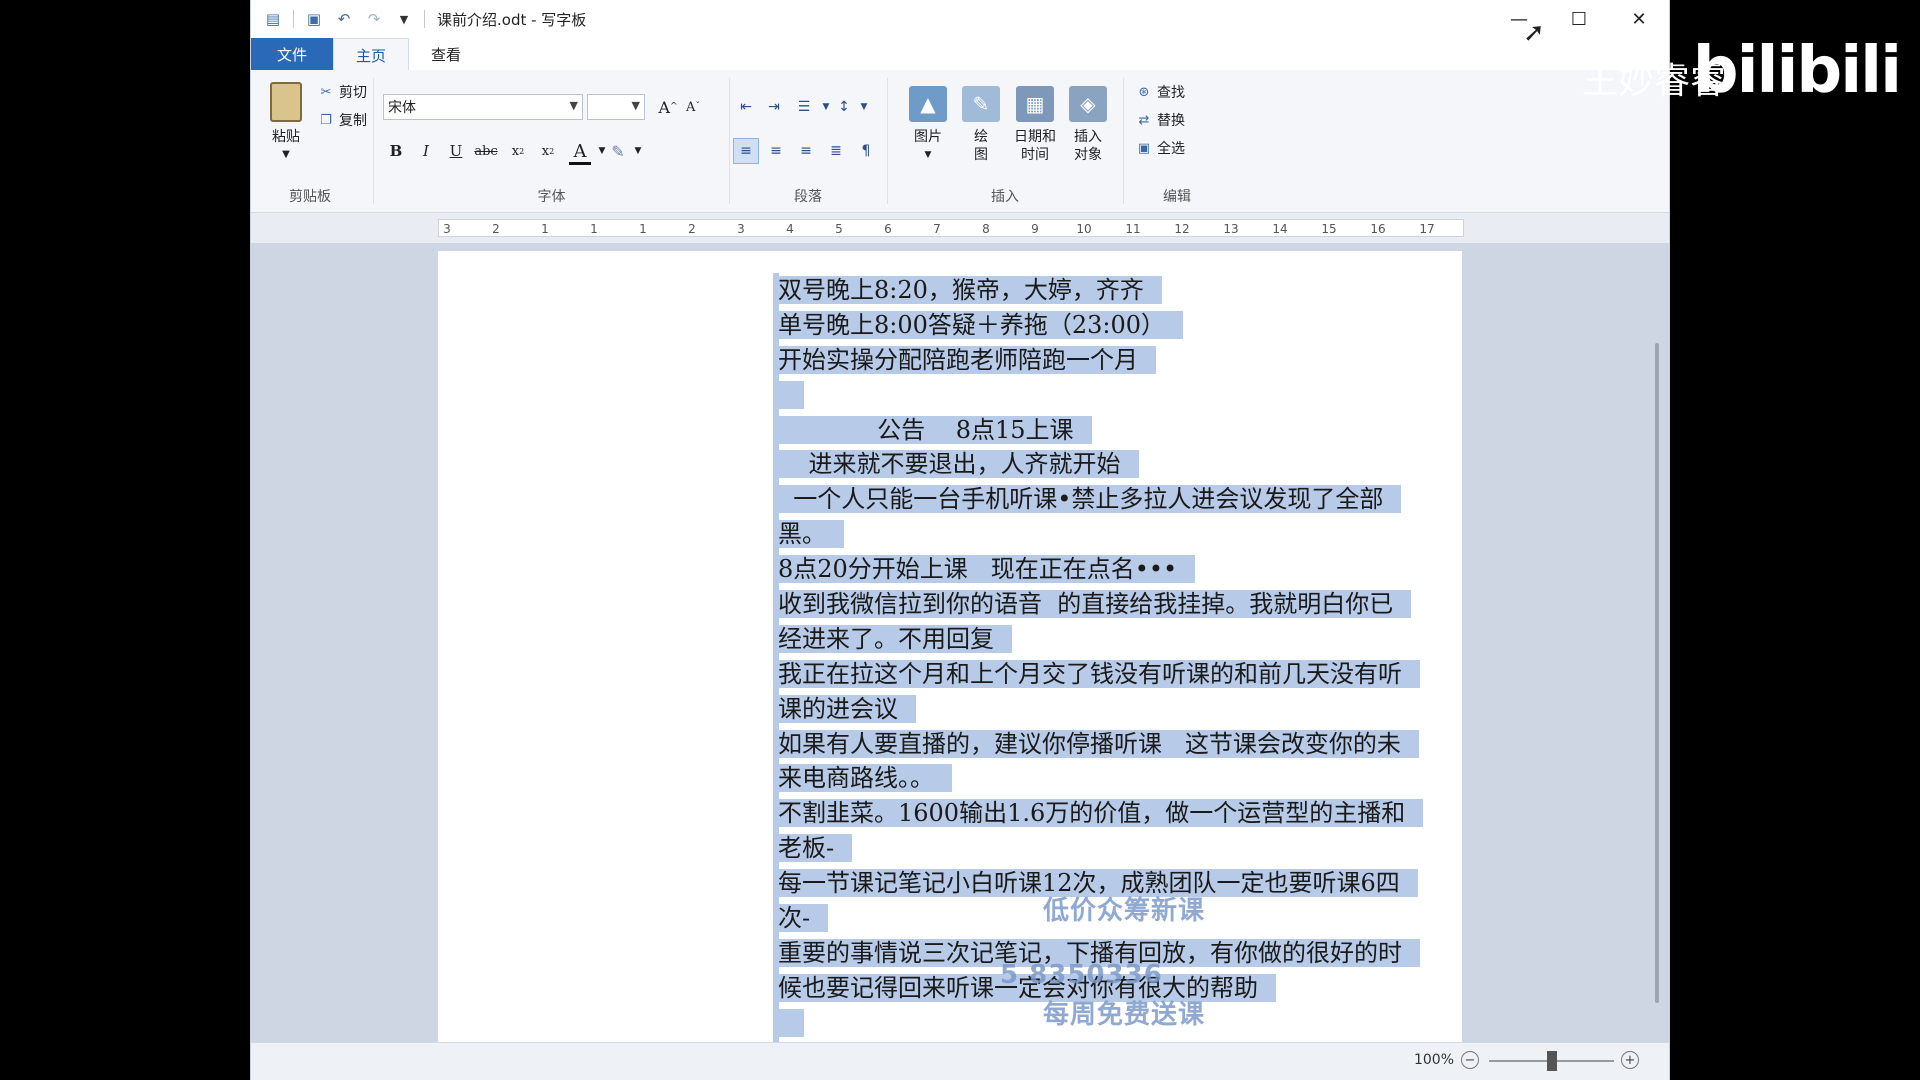  What do you see at coordinates (1088, 125) in the screenshot?
I see `insert-object-button: ◈ 插入 对象` at bounding box center [1088, 125].